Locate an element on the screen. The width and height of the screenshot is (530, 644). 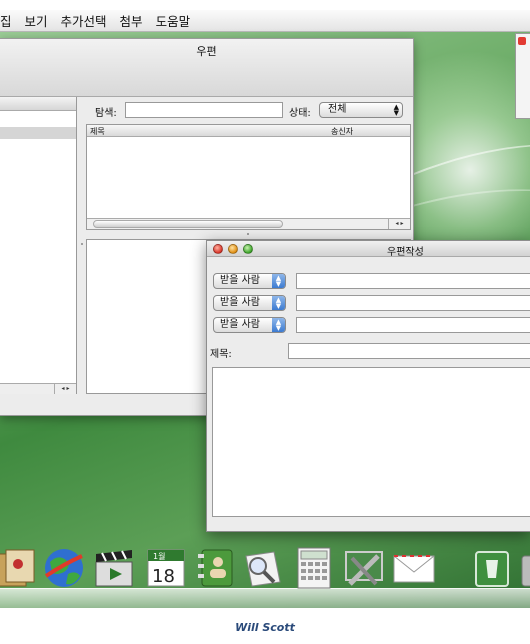
trash-icon is located at coordinates (492, 568).